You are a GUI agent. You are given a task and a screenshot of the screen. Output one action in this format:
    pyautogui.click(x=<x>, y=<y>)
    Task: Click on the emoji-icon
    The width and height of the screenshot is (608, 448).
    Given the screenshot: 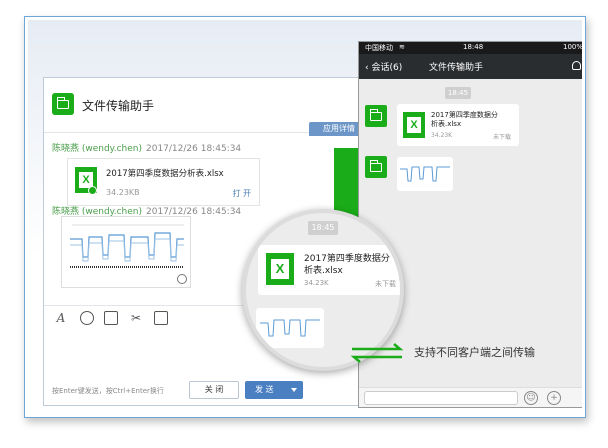 What is the action you would take?
    pyautogui.click(x=87, y=318)
    